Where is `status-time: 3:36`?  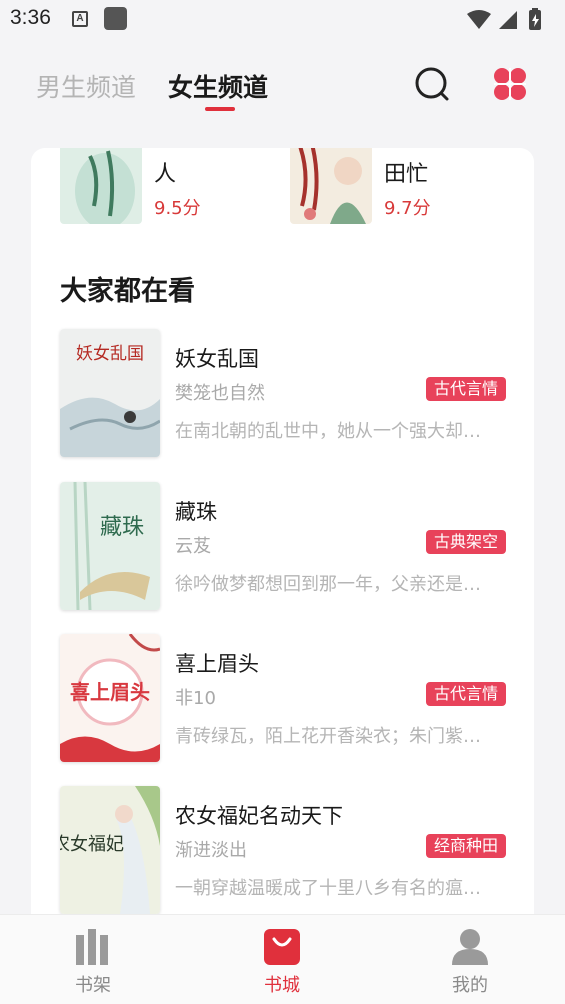
status-time: 3:36 is located at coordinates (30, 17).